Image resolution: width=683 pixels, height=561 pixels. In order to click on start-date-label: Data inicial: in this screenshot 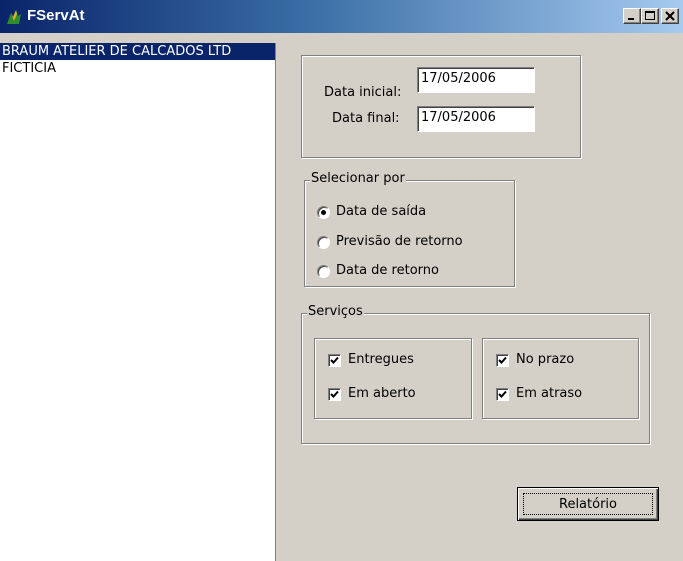, I will do `click(363, 92)`.